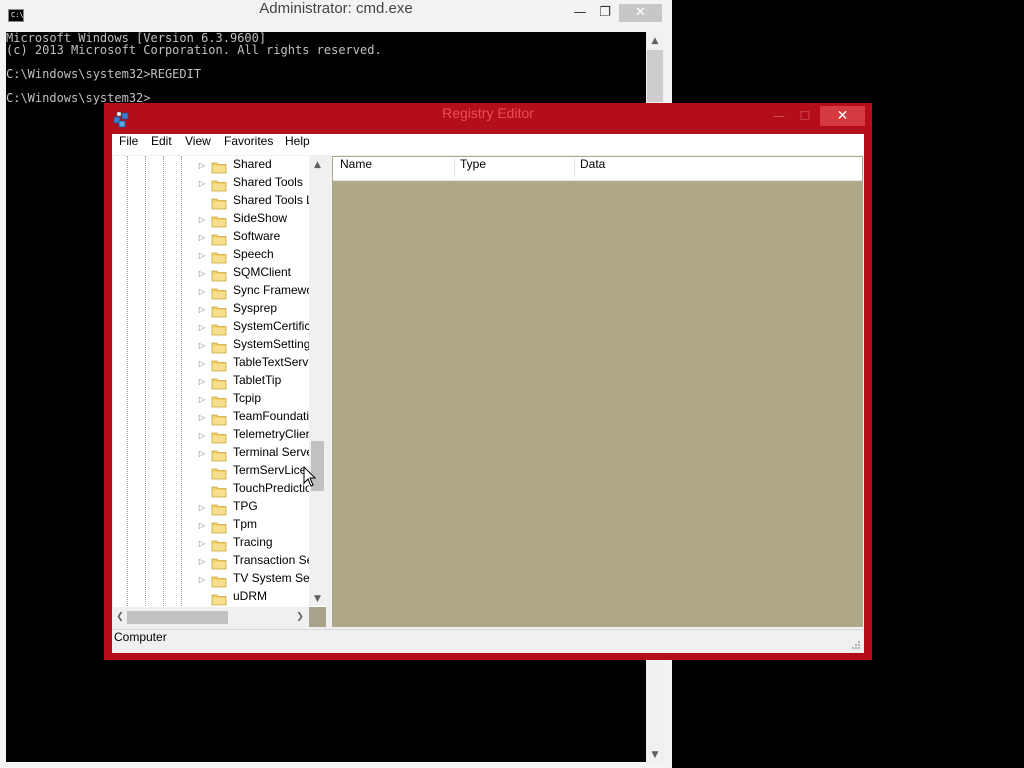 The image size is (1024, 768). Describe the element at coordinates (272, 560) in the screenshot. I see `tree-item-label: Transaction Se` at that location.